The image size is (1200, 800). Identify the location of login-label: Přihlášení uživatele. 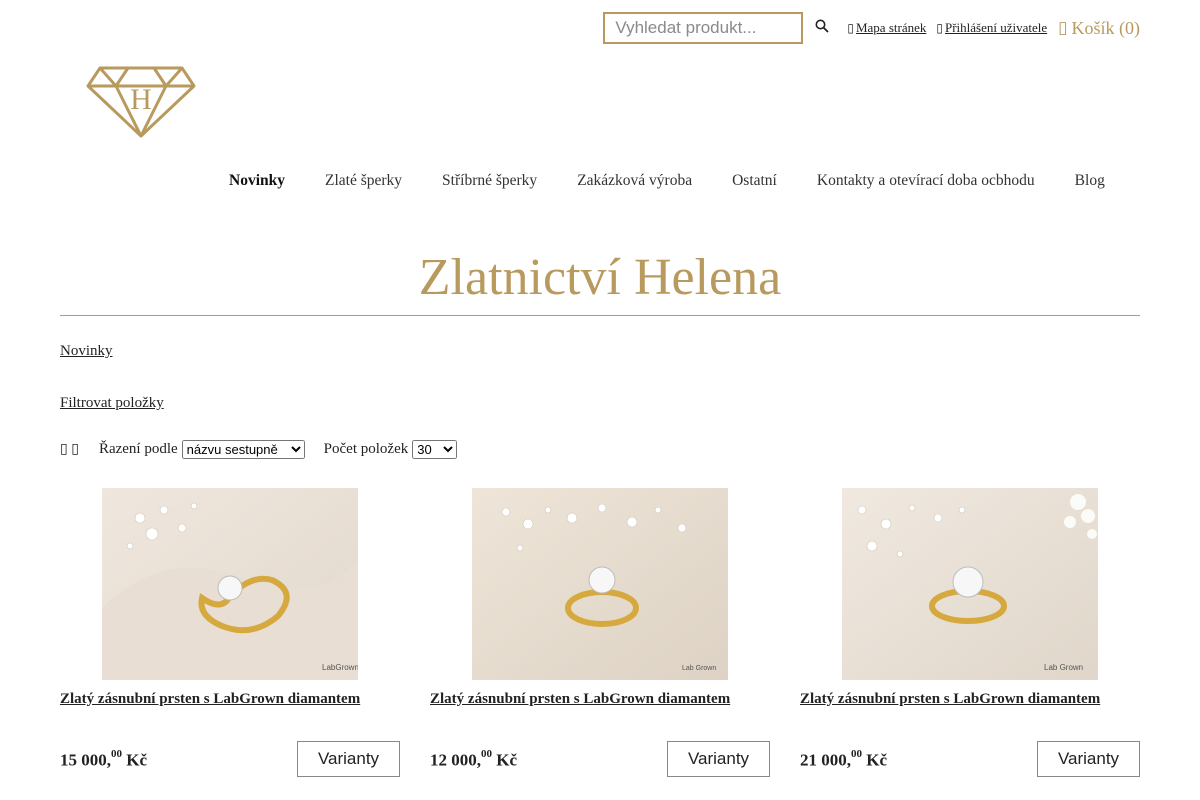
(996, 27).